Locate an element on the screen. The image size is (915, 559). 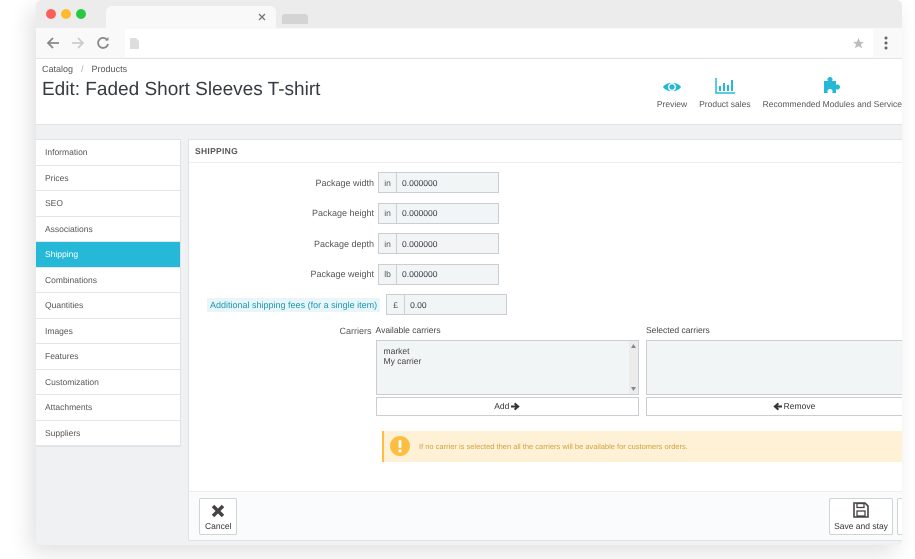
add-button: Add is located at coordinates (507, 406).